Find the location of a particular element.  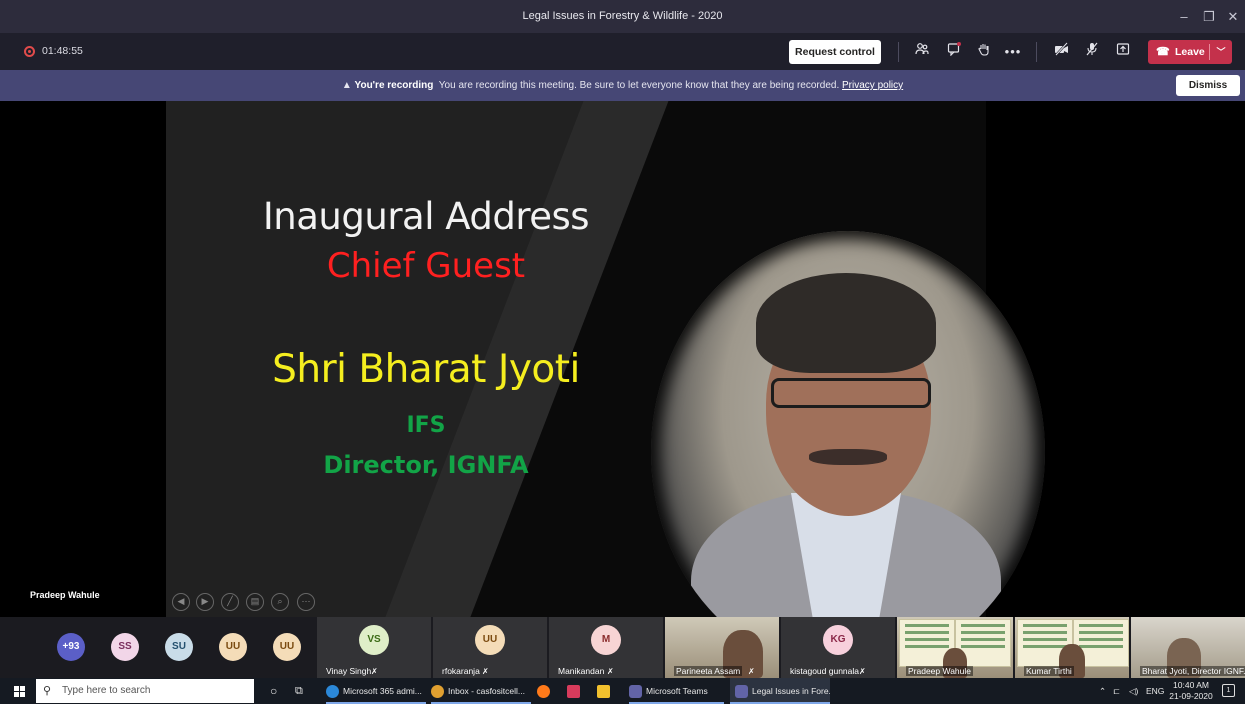

taskbar-app-button: Microsoft Teams is located at coordinates (676, 691).